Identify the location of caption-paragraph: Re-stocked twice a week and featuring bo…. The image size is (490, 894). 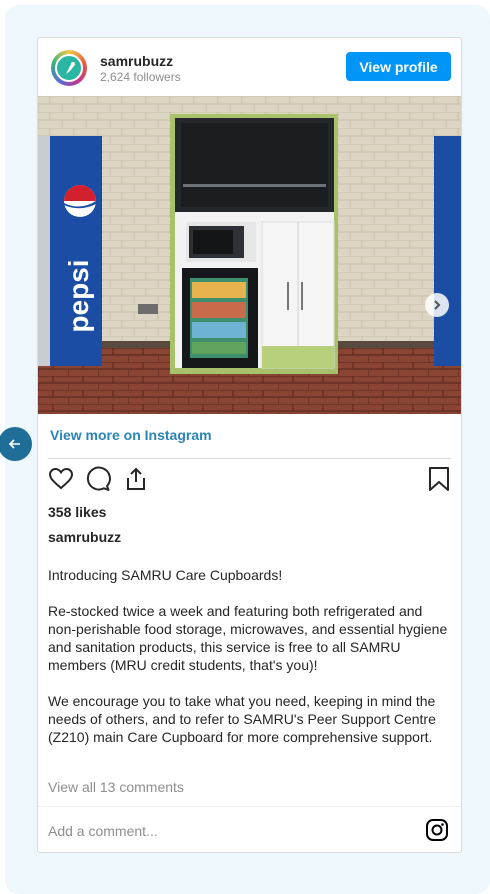
(248, 638).